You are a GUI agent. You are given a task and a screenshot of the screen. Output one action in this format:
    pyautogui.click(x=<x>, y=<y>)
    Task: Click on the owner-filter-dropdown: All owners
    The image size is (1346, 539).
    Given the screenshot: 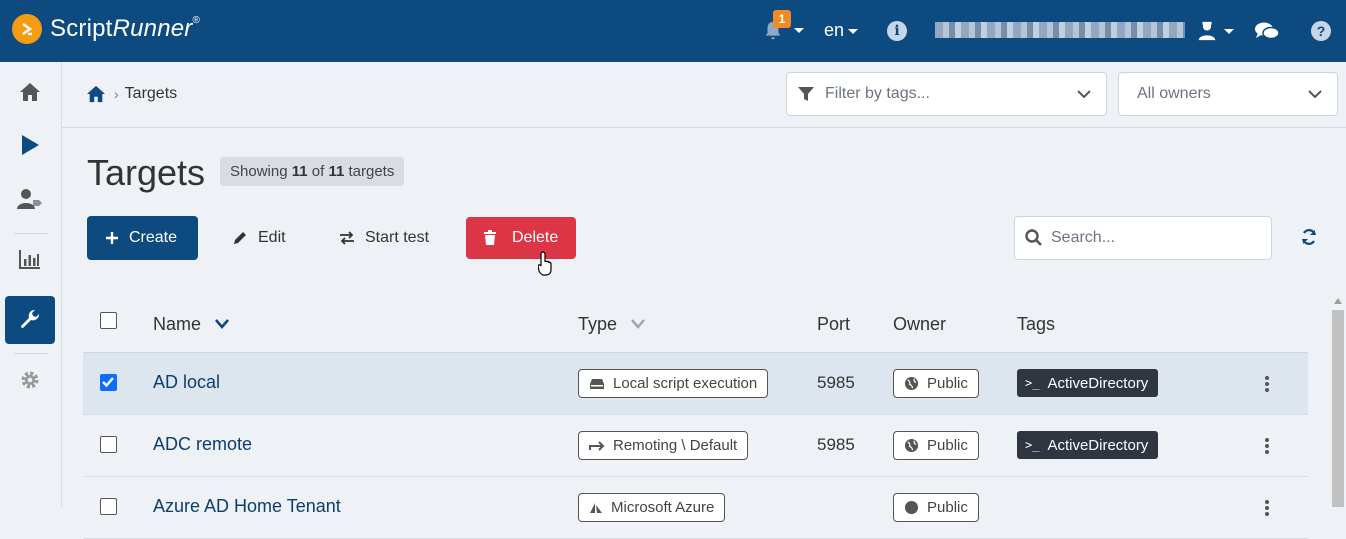 What is the action you would take?
    pyautogui.click(x=1228, y=94)
    